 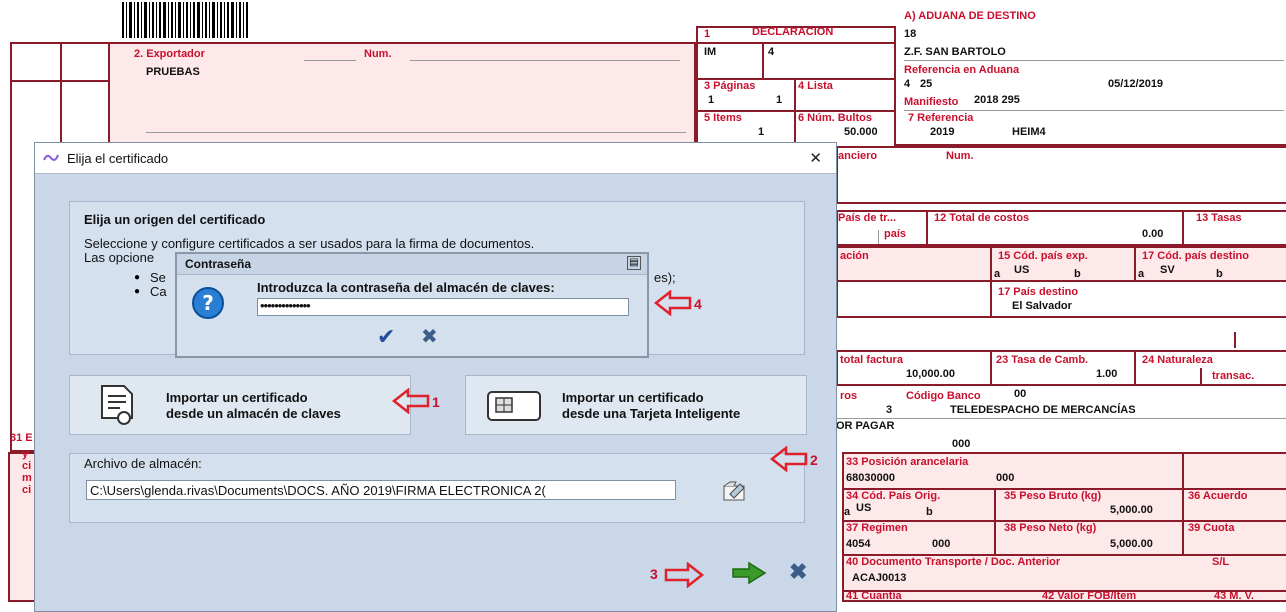 What do you see at coordinates (749, 573) in the screenshot?
I see `next-arrow-icon` at bounding box center [749, 573].